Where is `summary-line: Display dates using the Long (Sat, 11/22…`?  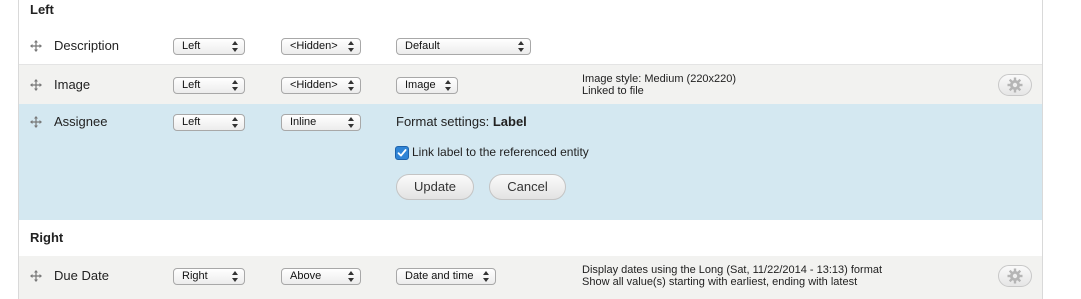 summary-line: Display dates using the Long (Sat, 11/22… is located at coordinates (732, 270).